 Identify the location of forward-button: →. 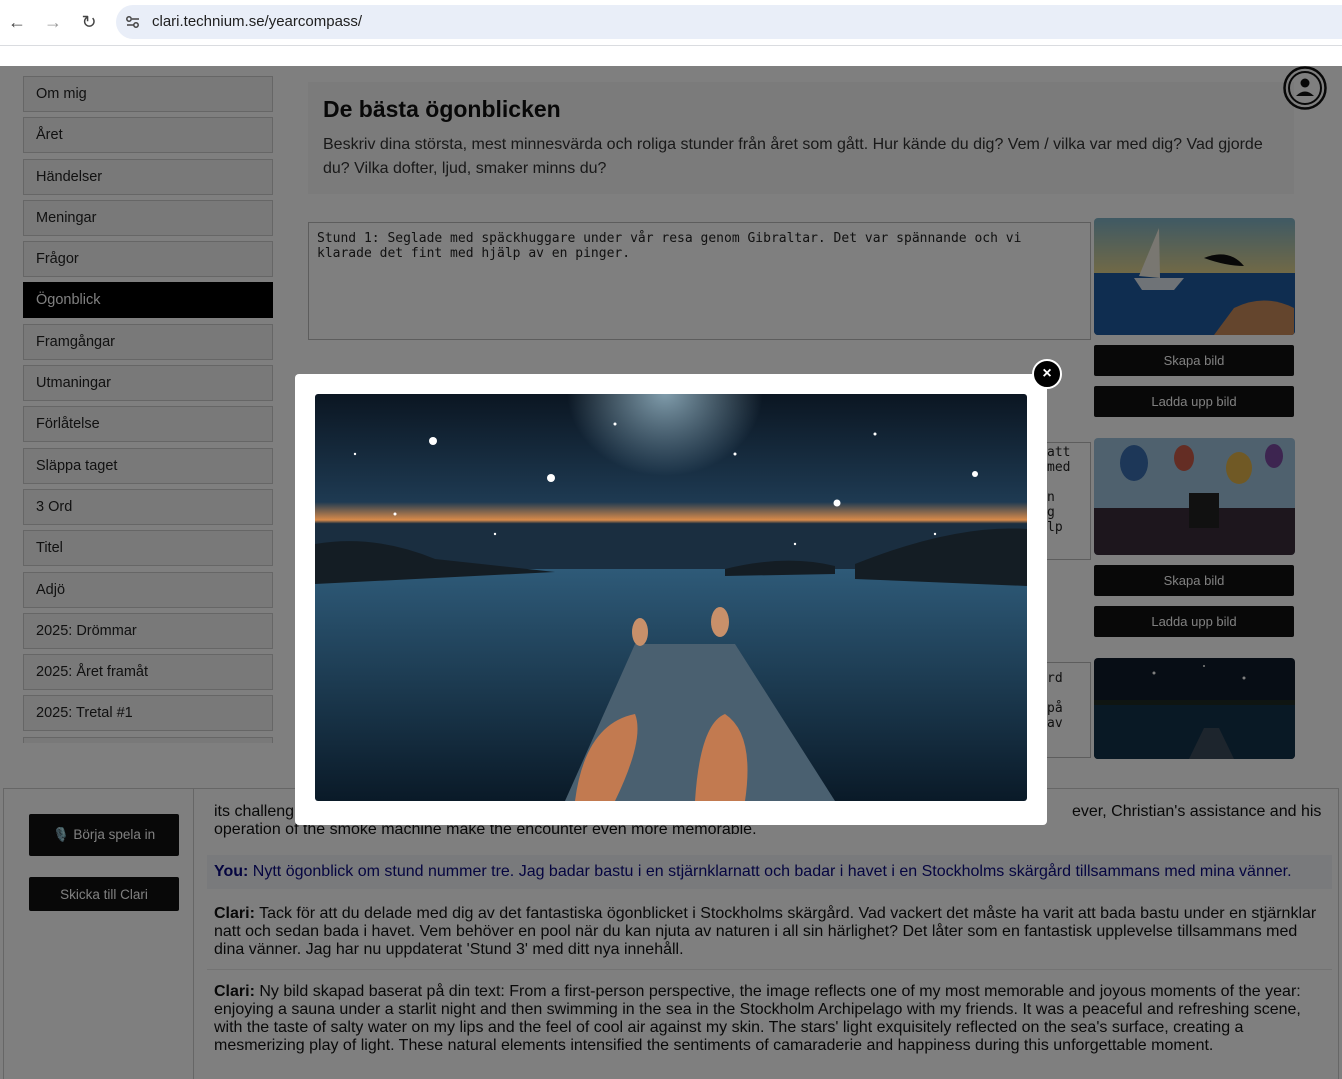
(53, 22).